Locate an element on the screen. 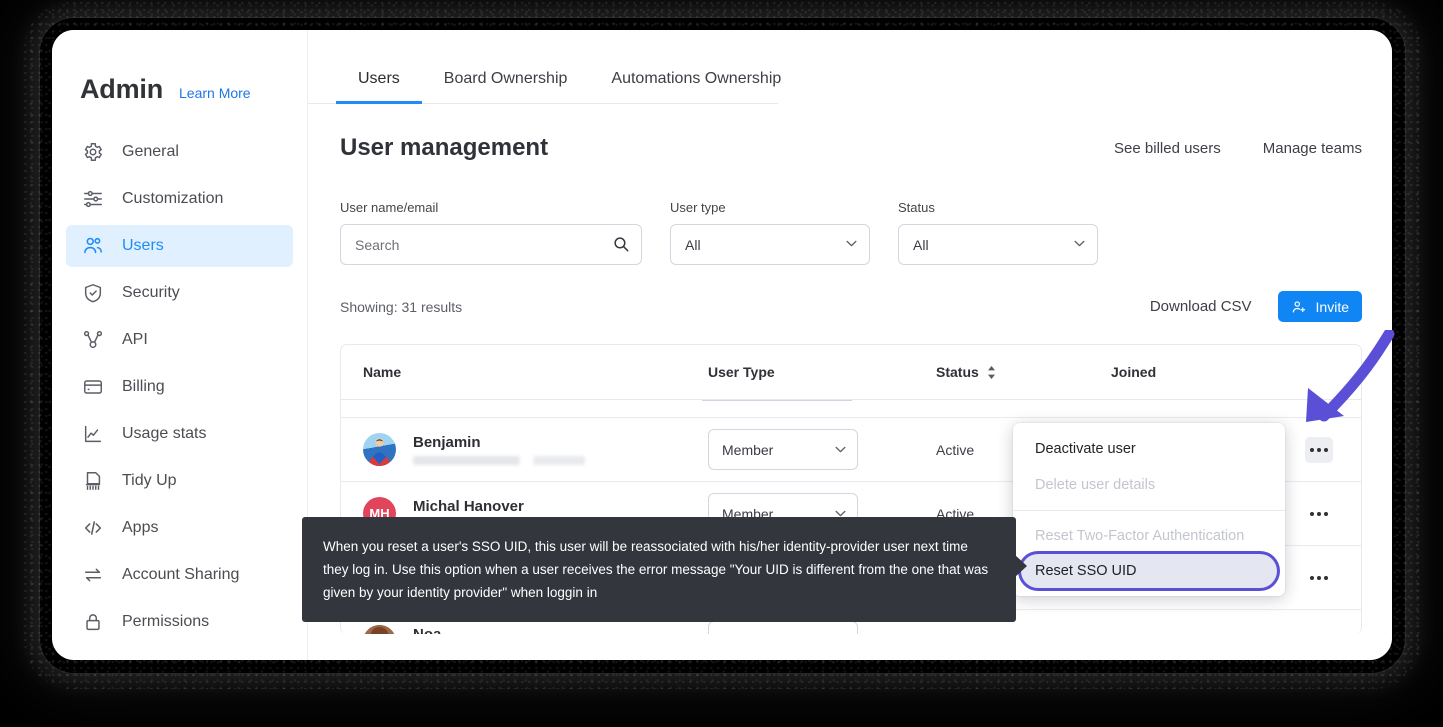  user-name: Noa is located at coordinates (495, 630).